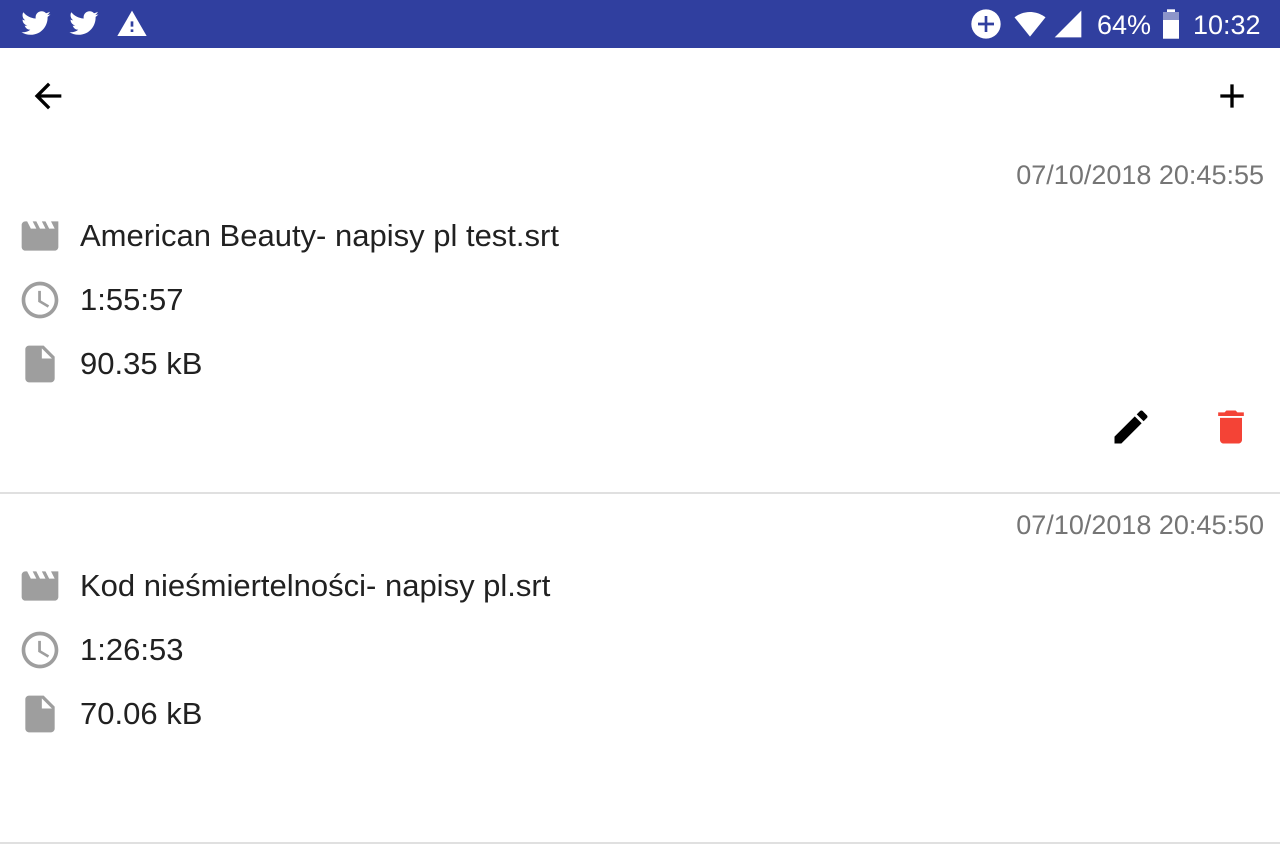 The image size is (1280, 844). What do you see at coordinates (132, 299) in the screenshot?
I see `duration: 1:55:57` at bounding box center [132, 299].